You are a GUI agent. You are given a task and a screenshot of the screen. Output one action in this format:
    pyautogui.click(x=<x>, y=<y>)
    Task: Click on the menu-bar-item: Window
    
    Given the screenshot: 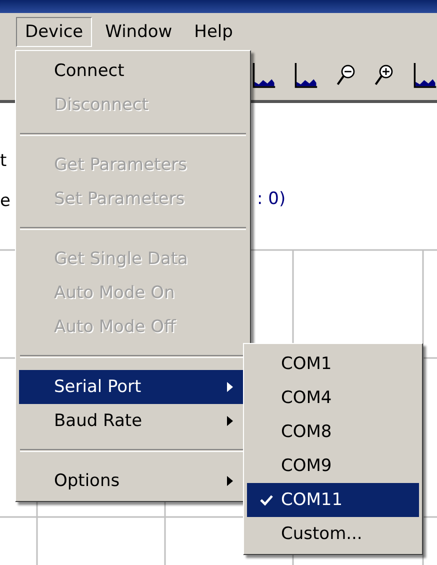 What is the action you would take?
    pyautogui.click(x=139, y=31)
    